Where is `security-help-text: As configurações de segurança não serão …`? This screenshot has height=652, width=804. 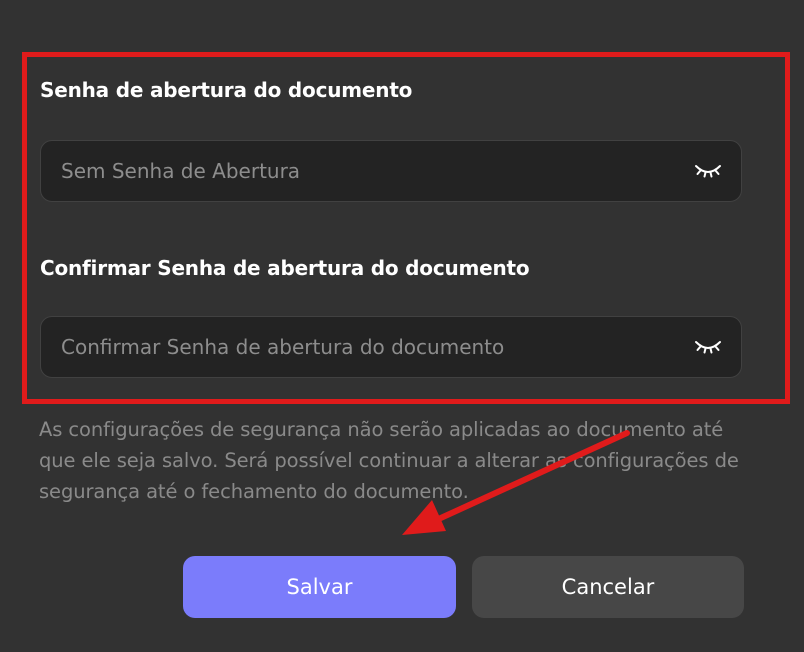 security-help-text: As configurações de segurança não serão … is located at coordinates (389, 460).